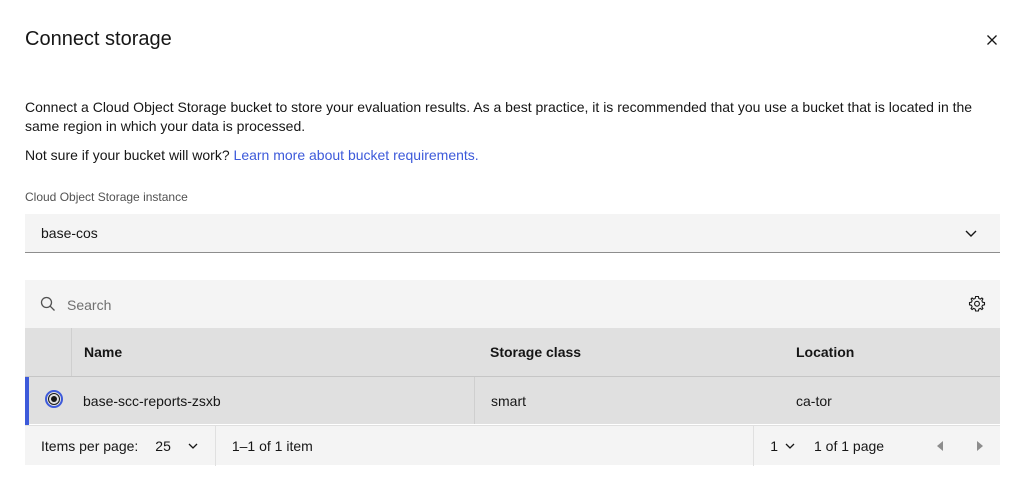 The height and width of the screenshot is (501, 1025). What do you see at coordinates (356, 155) in the screenshot?
I see `bucket-requirements-link: Learn more about bucket requirements.` at bounding box center [356, 155].